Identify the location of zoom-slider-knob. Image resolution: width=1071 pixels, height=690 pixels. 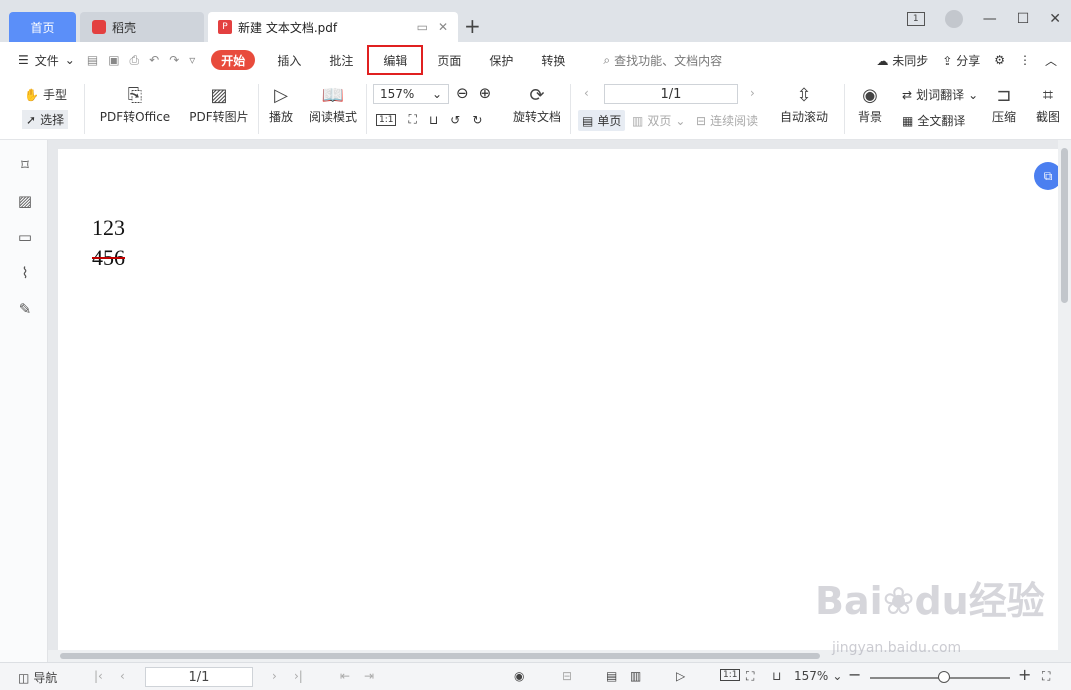
(944, 677).